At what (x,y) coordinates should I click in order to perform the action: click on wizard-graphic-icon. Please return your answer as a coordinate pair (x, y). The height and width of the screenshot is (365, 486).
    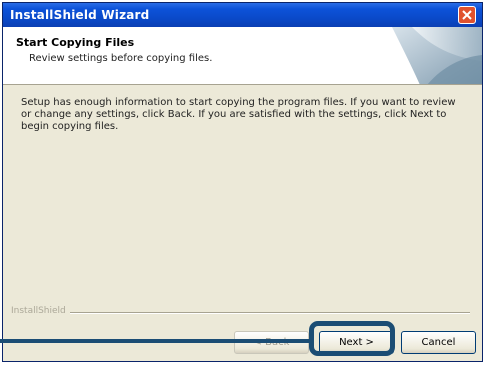
    Looking at the image, I should click on (427, 55).